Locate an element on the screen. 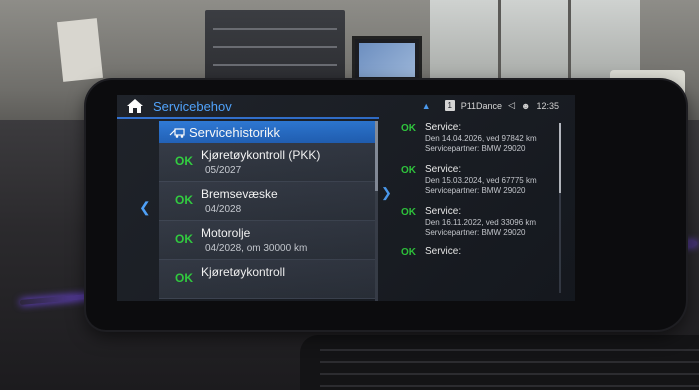 This screenshot has height=390, width=699. service-history-label: Servicehistorikk is located at coordinates (235, 132).